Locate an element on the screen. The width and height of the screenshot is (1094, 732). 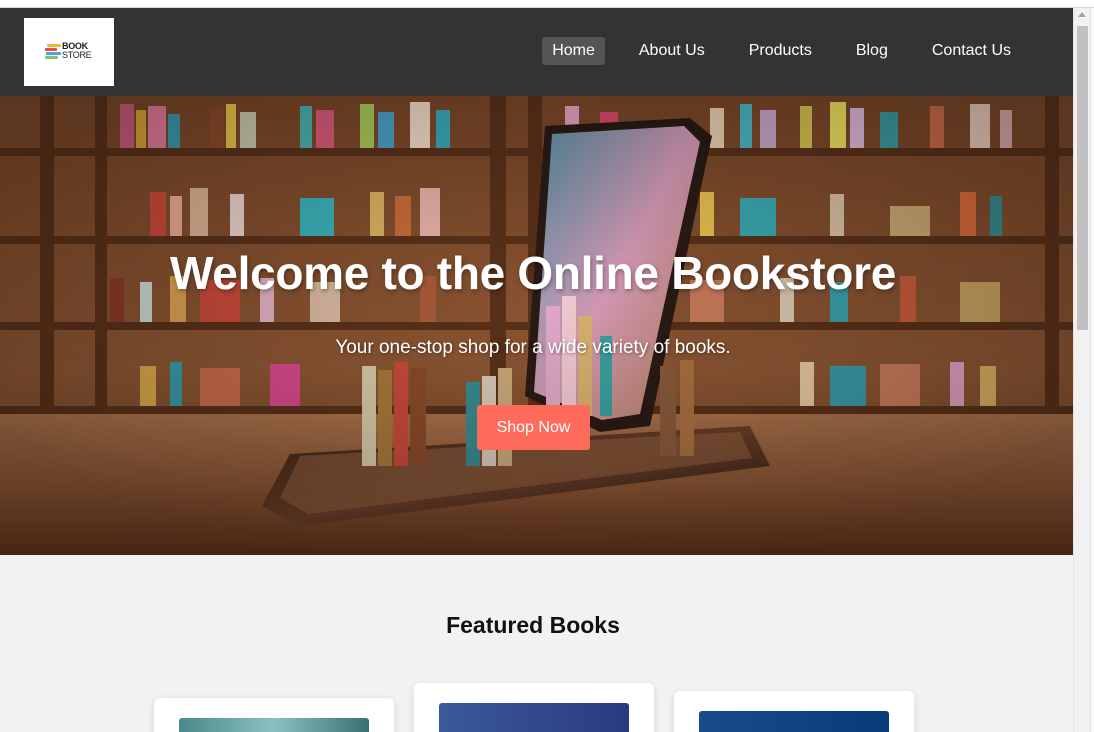
logo-line2: STORE is located at coordinates (77, 55).